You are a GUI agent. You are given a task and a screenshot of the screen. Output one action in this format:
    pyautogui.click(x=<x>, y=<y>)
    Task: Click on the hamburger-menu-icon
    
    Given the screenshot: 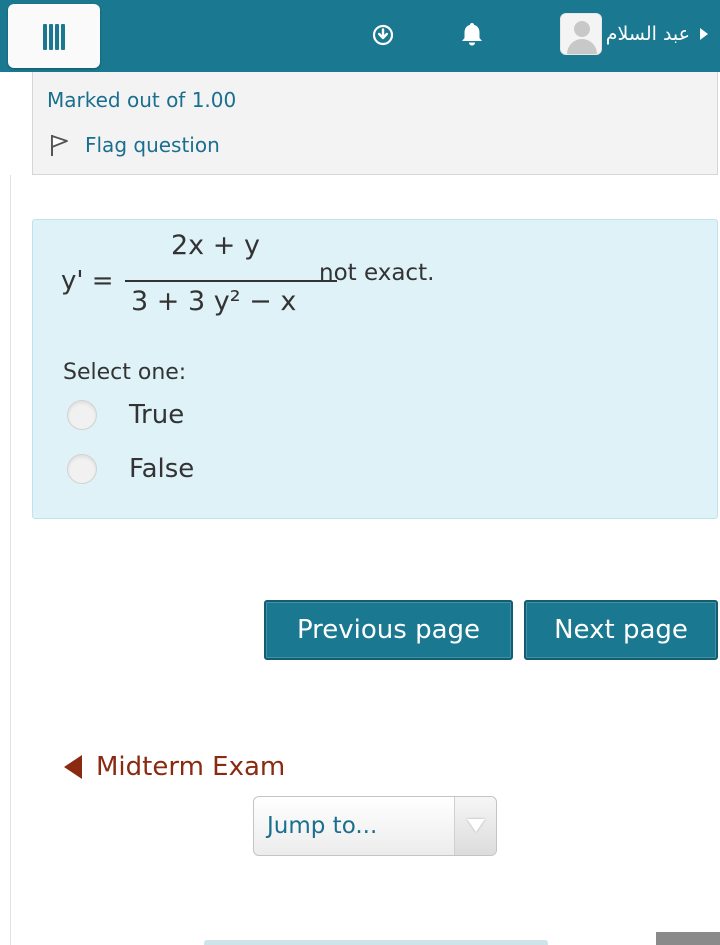 What is the action you would take?
    pyautogui.click(x=54, y=37)
    